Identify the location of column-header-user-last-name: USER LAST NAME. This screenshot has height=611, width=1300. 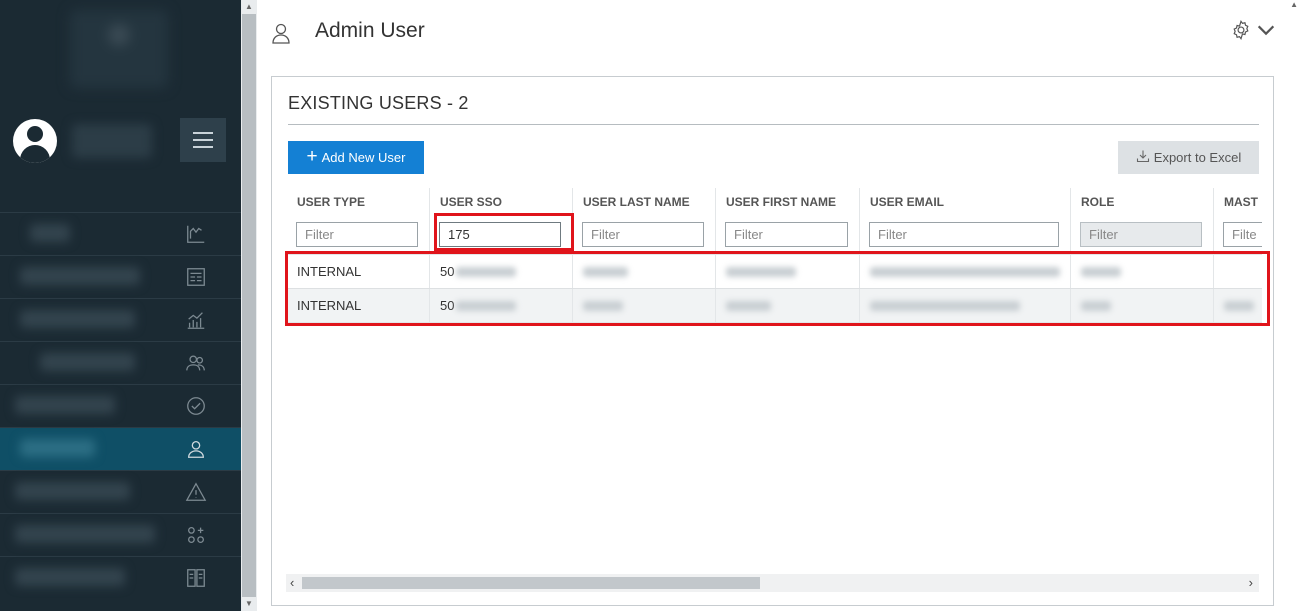
(644, 202).